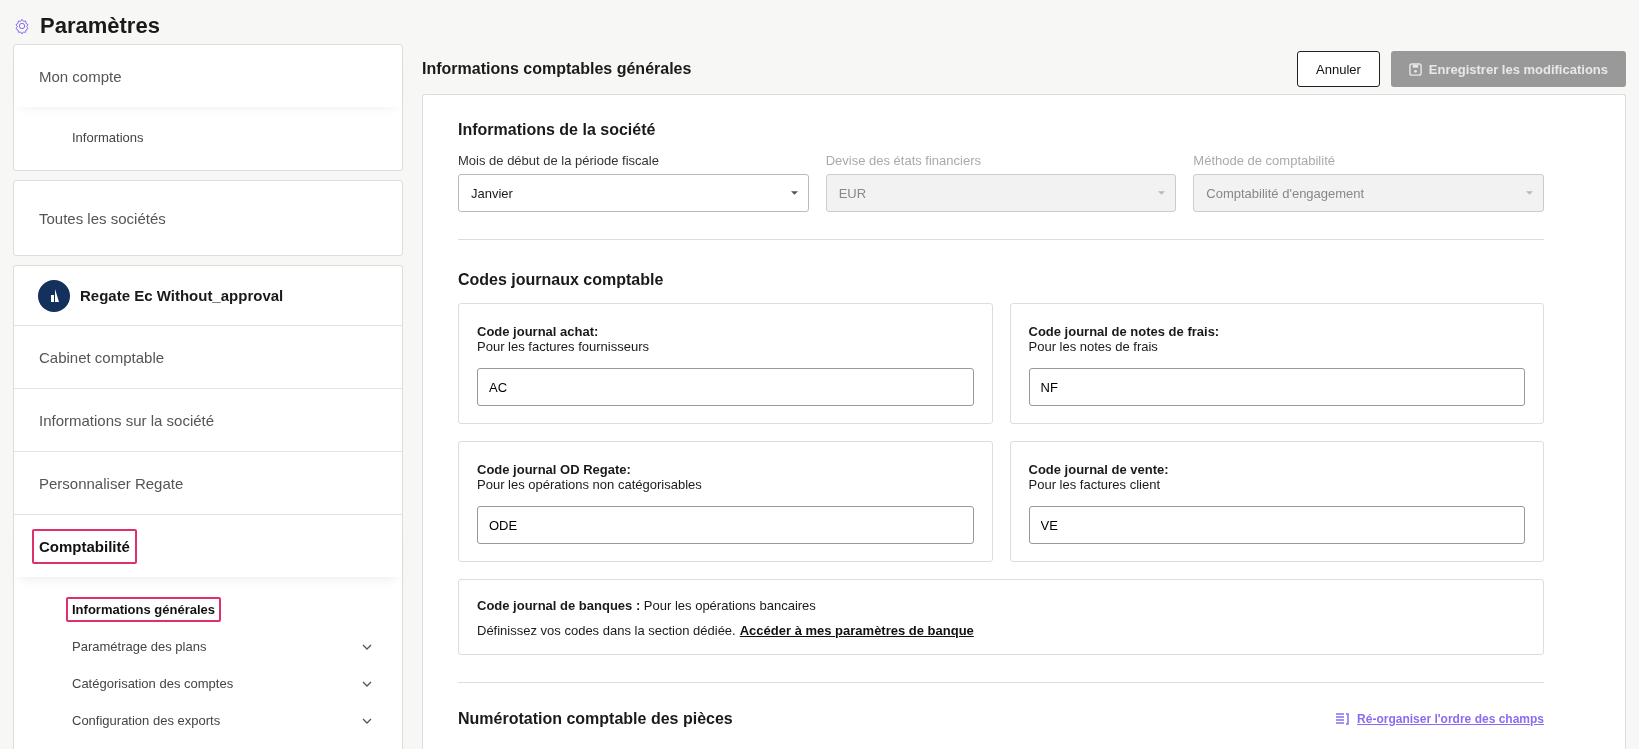  Describe the element at coordinates (100, 26) in the screenshot. I see `page-title: Paramètres` at that location.